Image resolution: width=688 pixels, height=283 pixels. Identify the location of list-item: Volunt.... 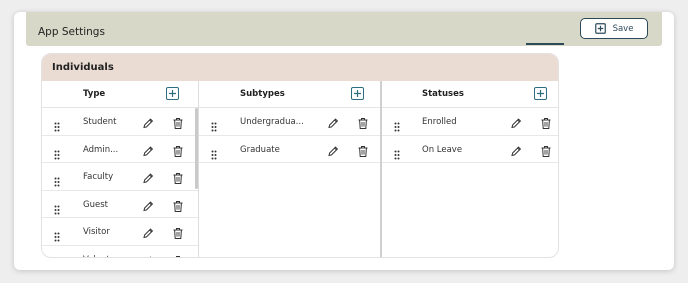
(120, 252).